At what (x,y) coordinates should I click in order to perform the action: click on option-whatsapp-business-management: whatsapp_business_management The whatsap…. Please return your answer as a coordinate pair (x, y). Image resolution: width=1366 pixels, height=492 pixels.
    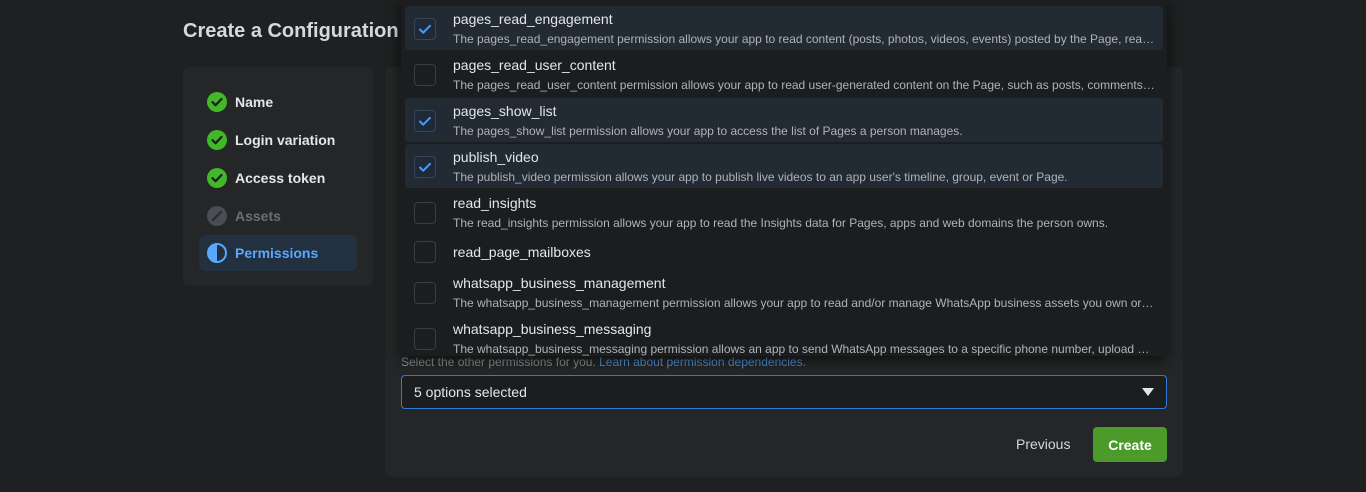
    Looking at the image, I should click on (784, 292).